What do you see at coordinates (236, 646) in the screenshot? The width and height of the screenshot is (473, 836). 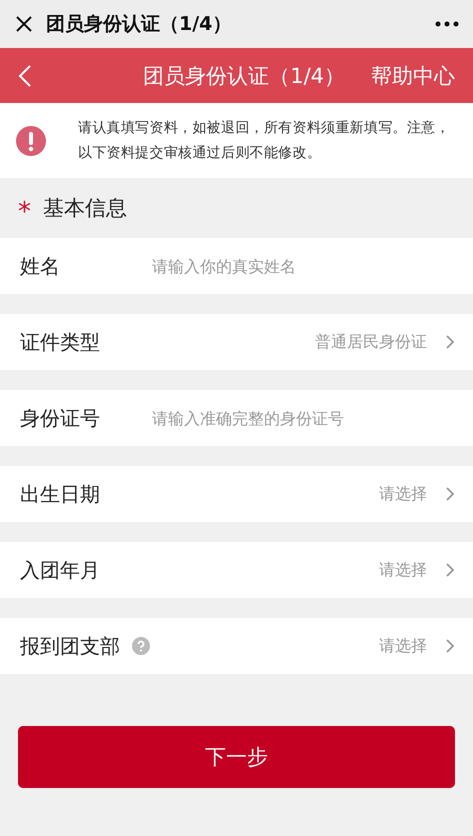 I see `select-row: 报到团支部 请选择` at bounding box center [236, 646].